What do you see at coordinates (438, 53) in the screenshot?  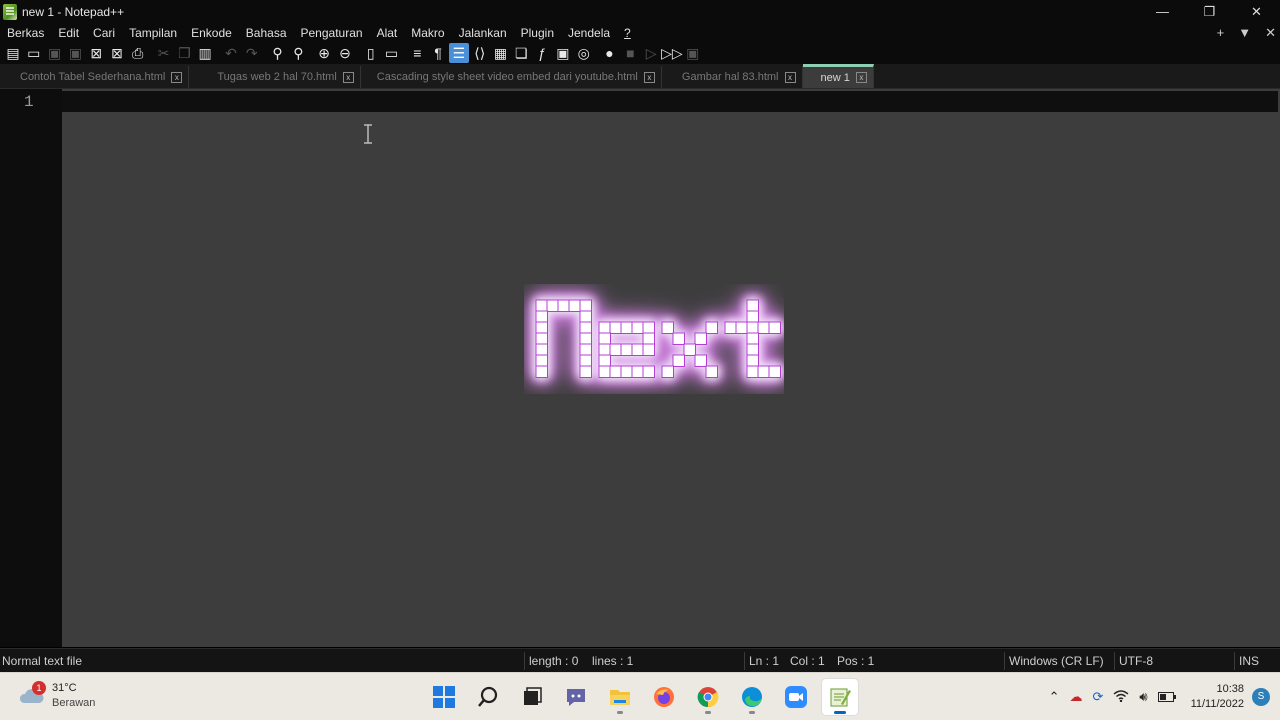 I see `show-all-chars-icon: ¶` at bounding box center [438, 53].